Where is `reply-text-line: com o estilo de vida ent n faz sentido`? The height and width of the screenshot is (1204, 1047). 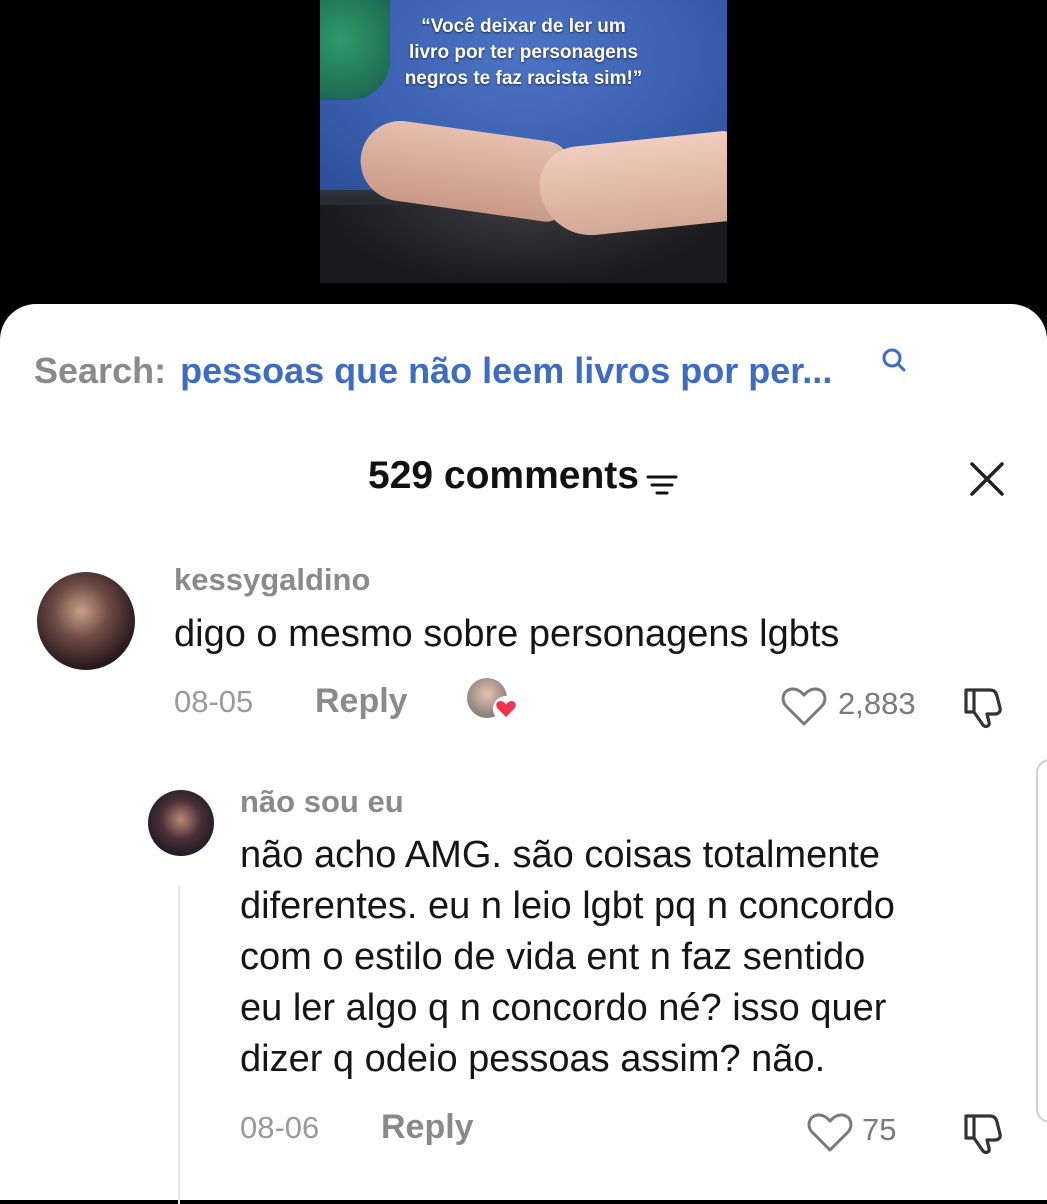
reply-text-line: com o estilo de vida ent n faz sentido is located at coordinates (553, 957).